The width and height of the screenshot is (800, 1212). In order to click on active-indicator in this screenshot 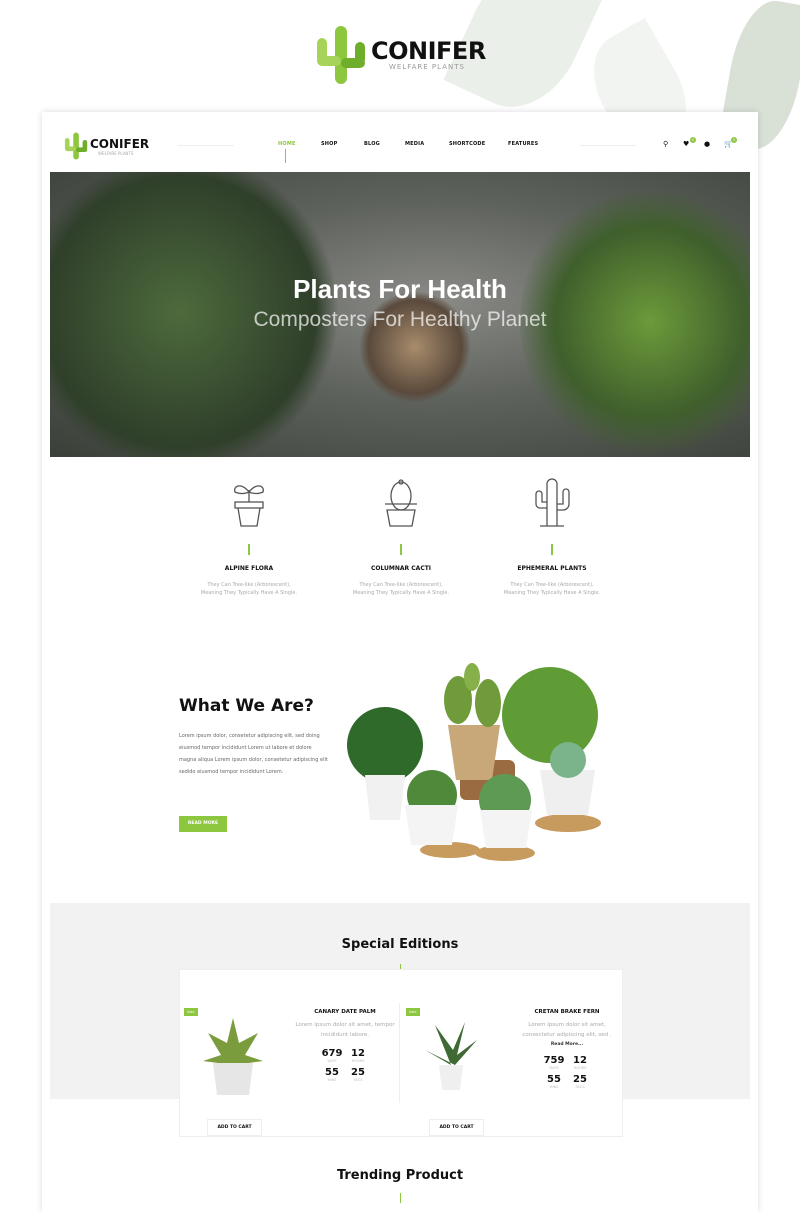, I will do `click(285, 156)`.